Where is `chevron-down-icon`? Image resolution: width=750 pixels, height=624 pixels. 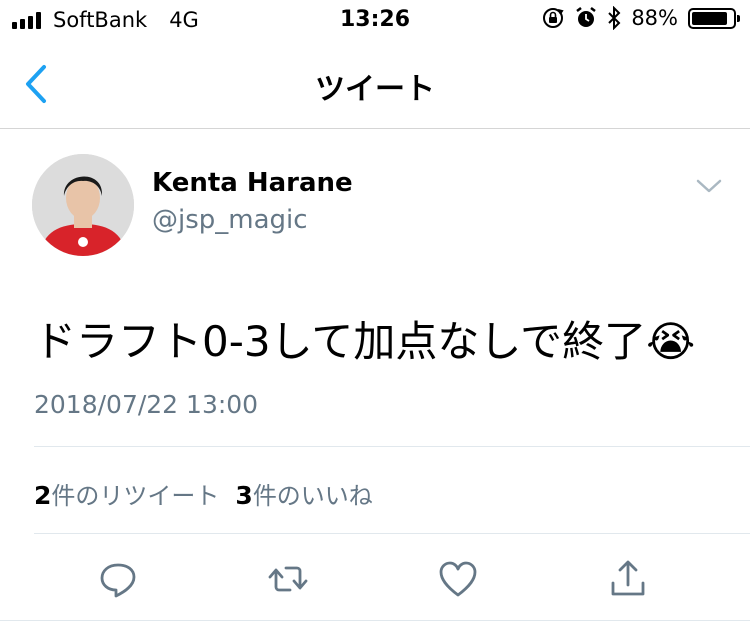 chevron-down-icon is located at coordinates (709, 186).